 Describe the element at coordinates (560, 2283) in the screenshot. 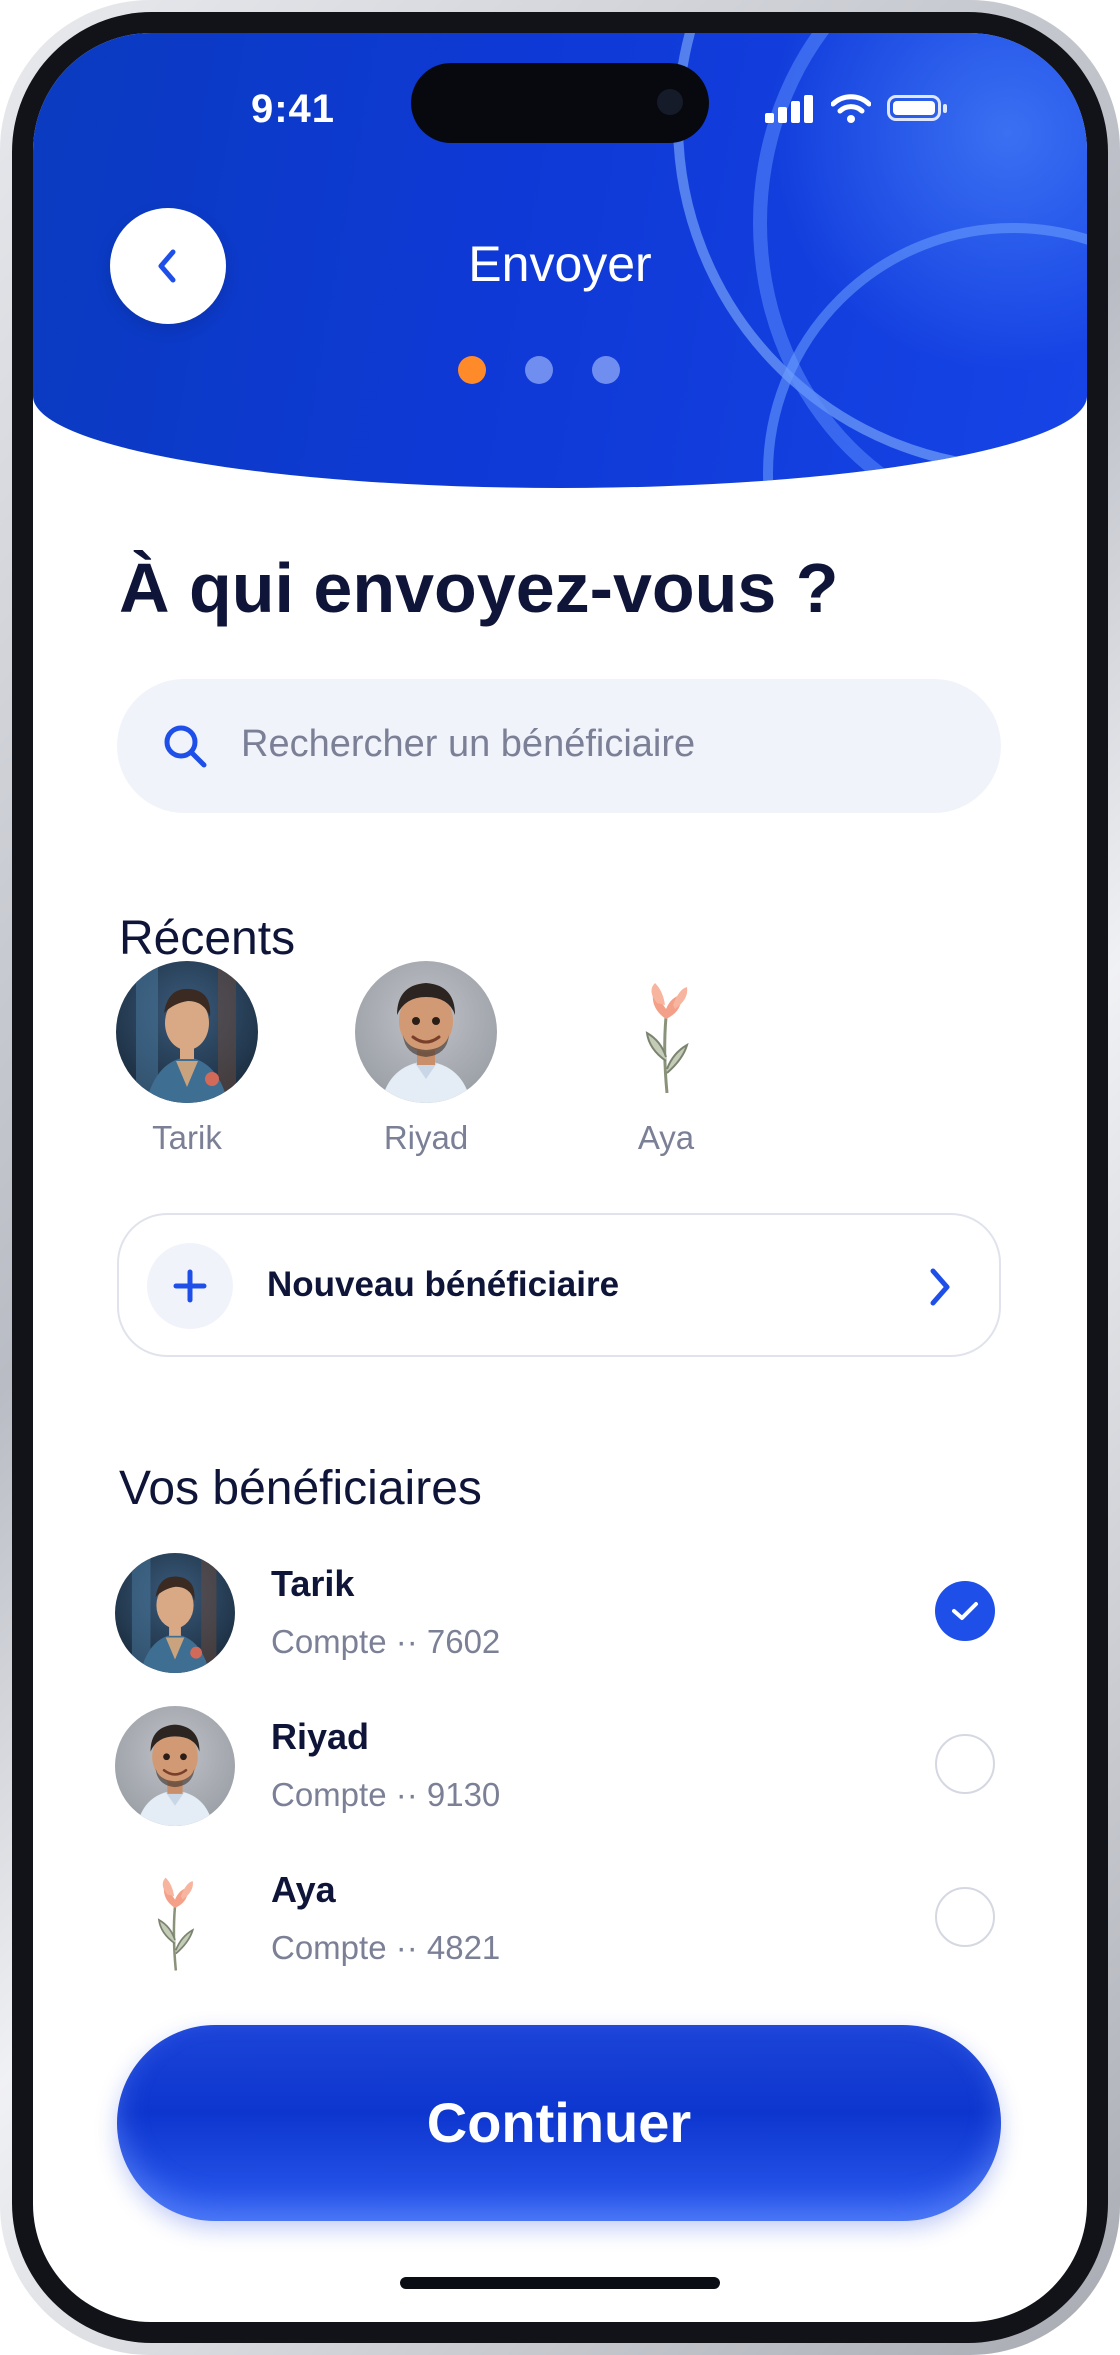

I see `home-indicator` at that location.